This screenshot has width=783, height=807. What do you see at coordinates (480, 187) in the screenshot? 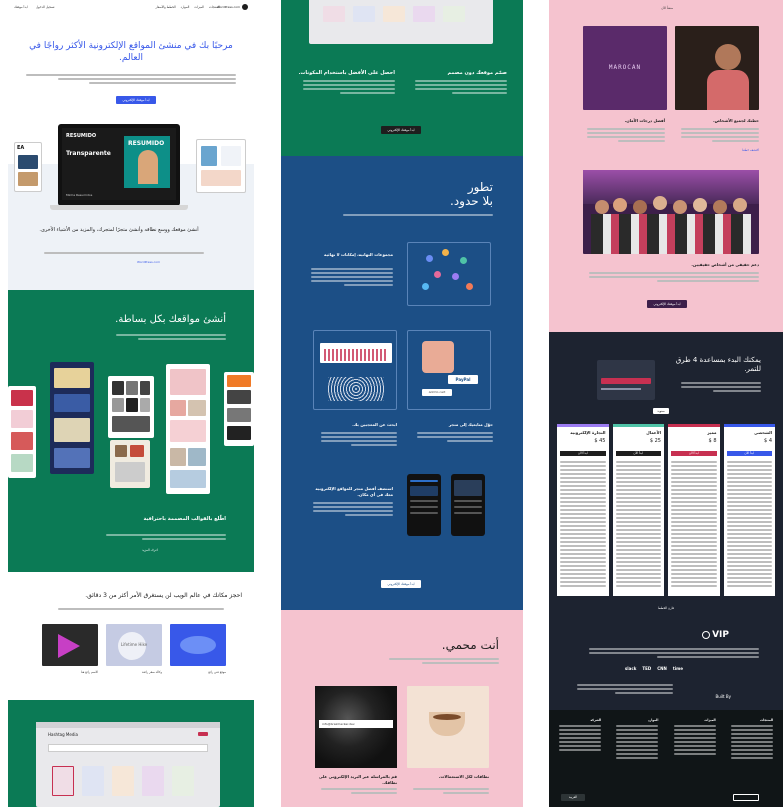
I see `grow-title-line1: تطور` at bounding box center [480, 187].